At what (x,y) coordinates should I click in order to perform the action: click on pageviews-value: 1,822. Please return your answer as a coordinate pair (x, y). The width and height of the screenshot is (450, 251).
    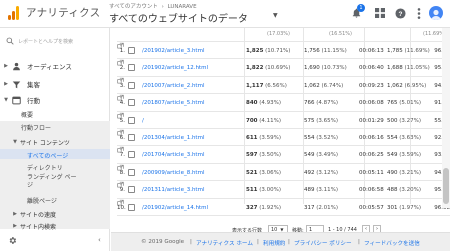
    Looking at the image, I should click on (255, 68).